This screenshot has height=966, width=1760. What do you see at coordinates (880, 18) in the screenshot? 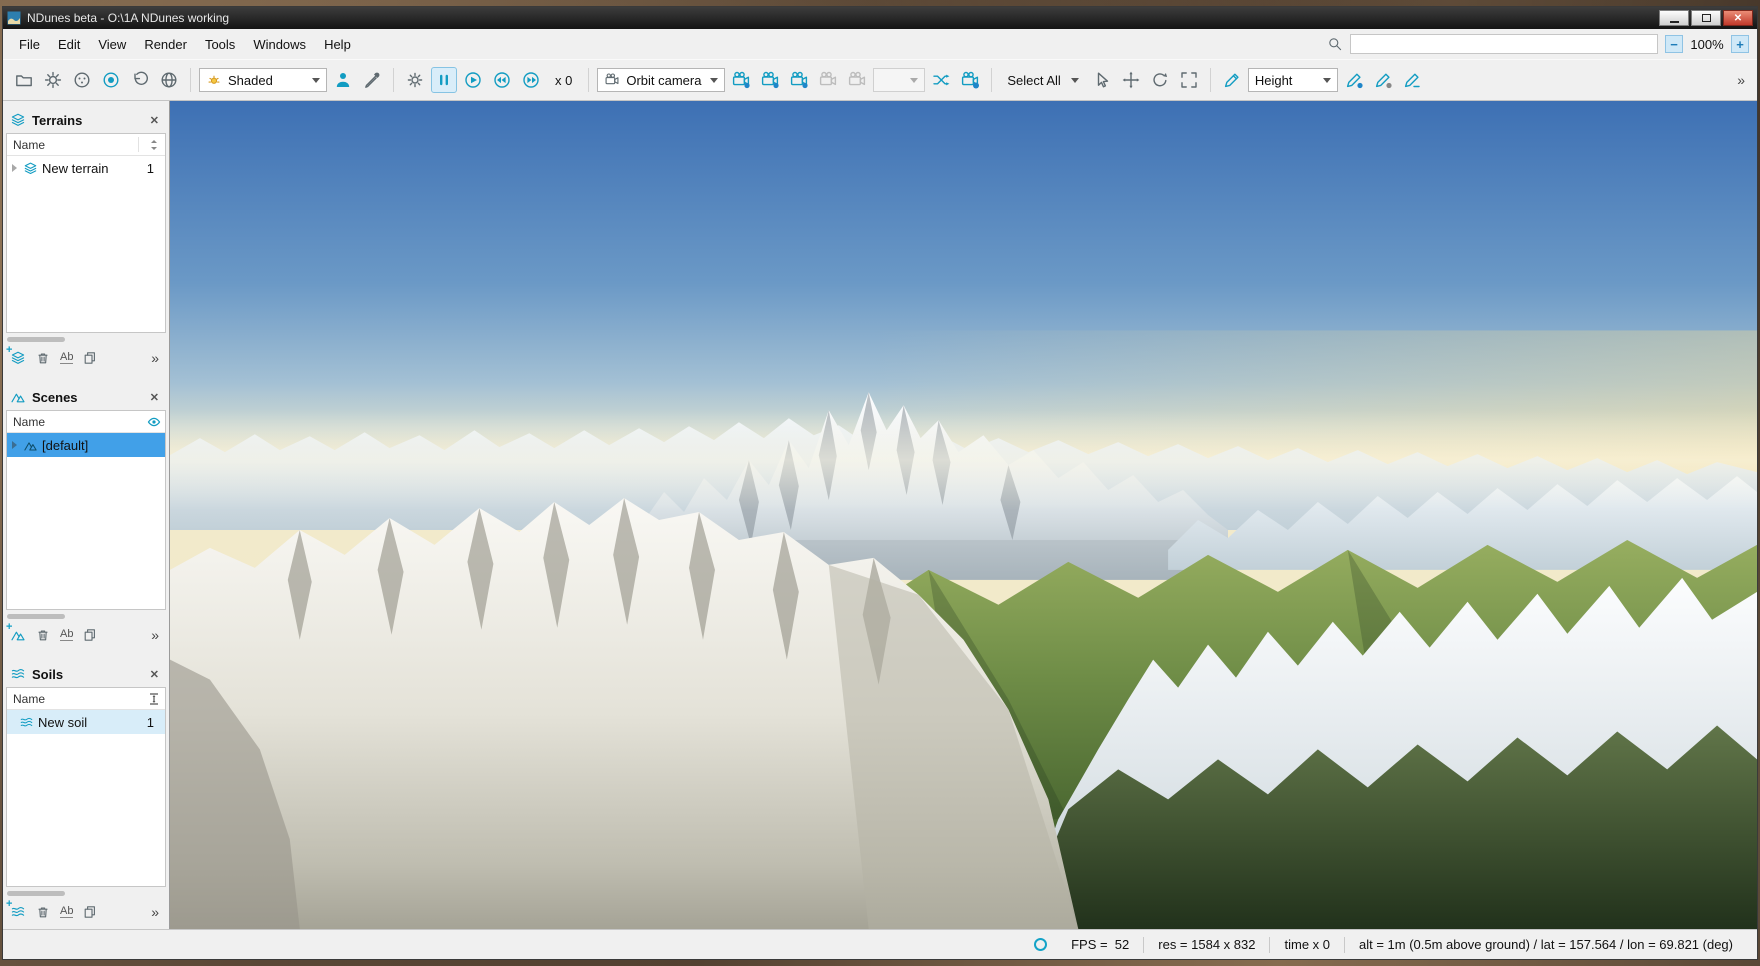
I see `title-bar: NDunes beta - O:\1A NDunes working ✕` at bounding box center [880, 18].